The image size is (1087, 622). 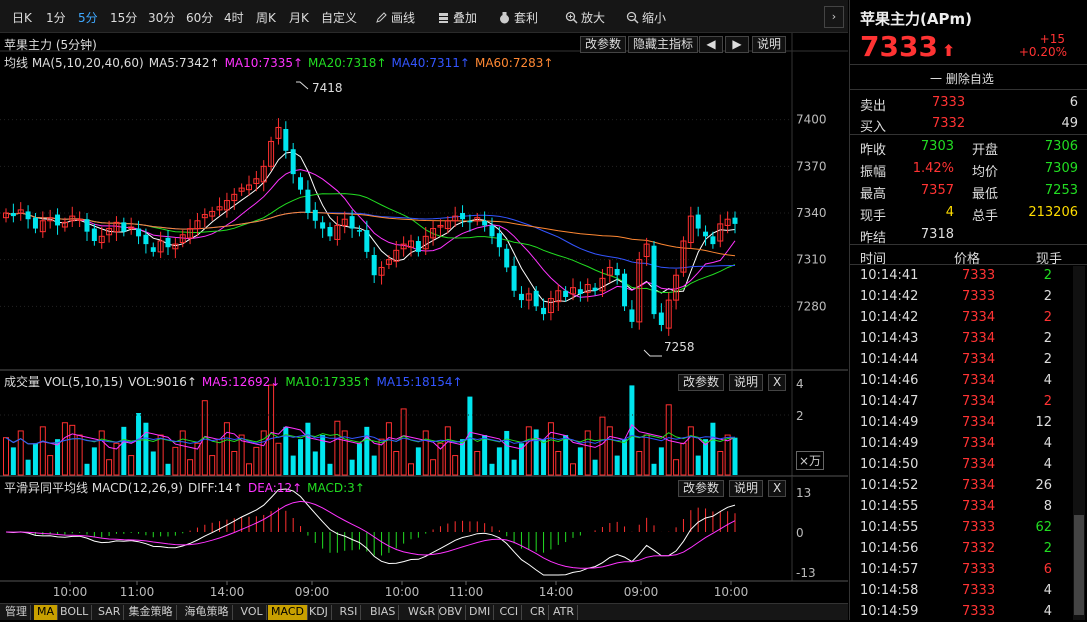 What do you see at coordinates (56, 17) in the screenshot?
I see `toolbar-m1-button: 1分` at bounding box center [56, 17].